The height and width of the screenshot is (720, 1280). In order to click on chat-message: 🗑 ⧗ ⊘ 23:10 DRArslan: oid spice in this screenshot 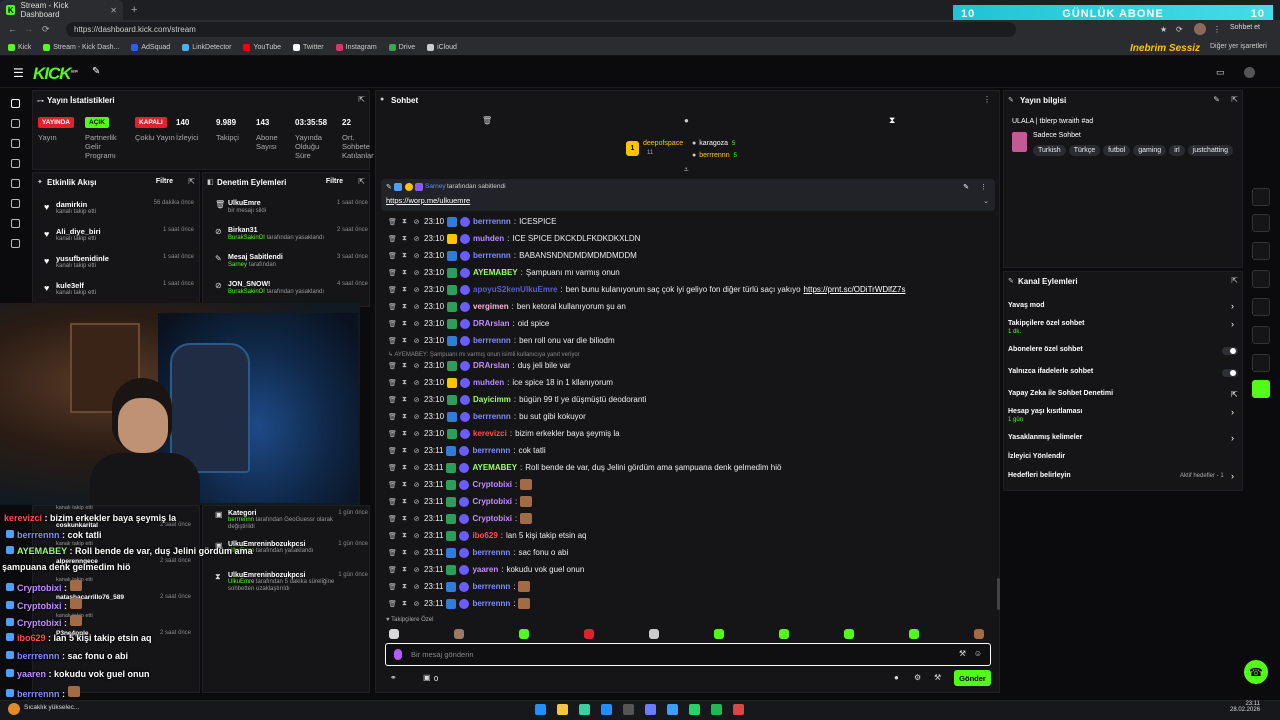, I will do `click(688, 323)`.